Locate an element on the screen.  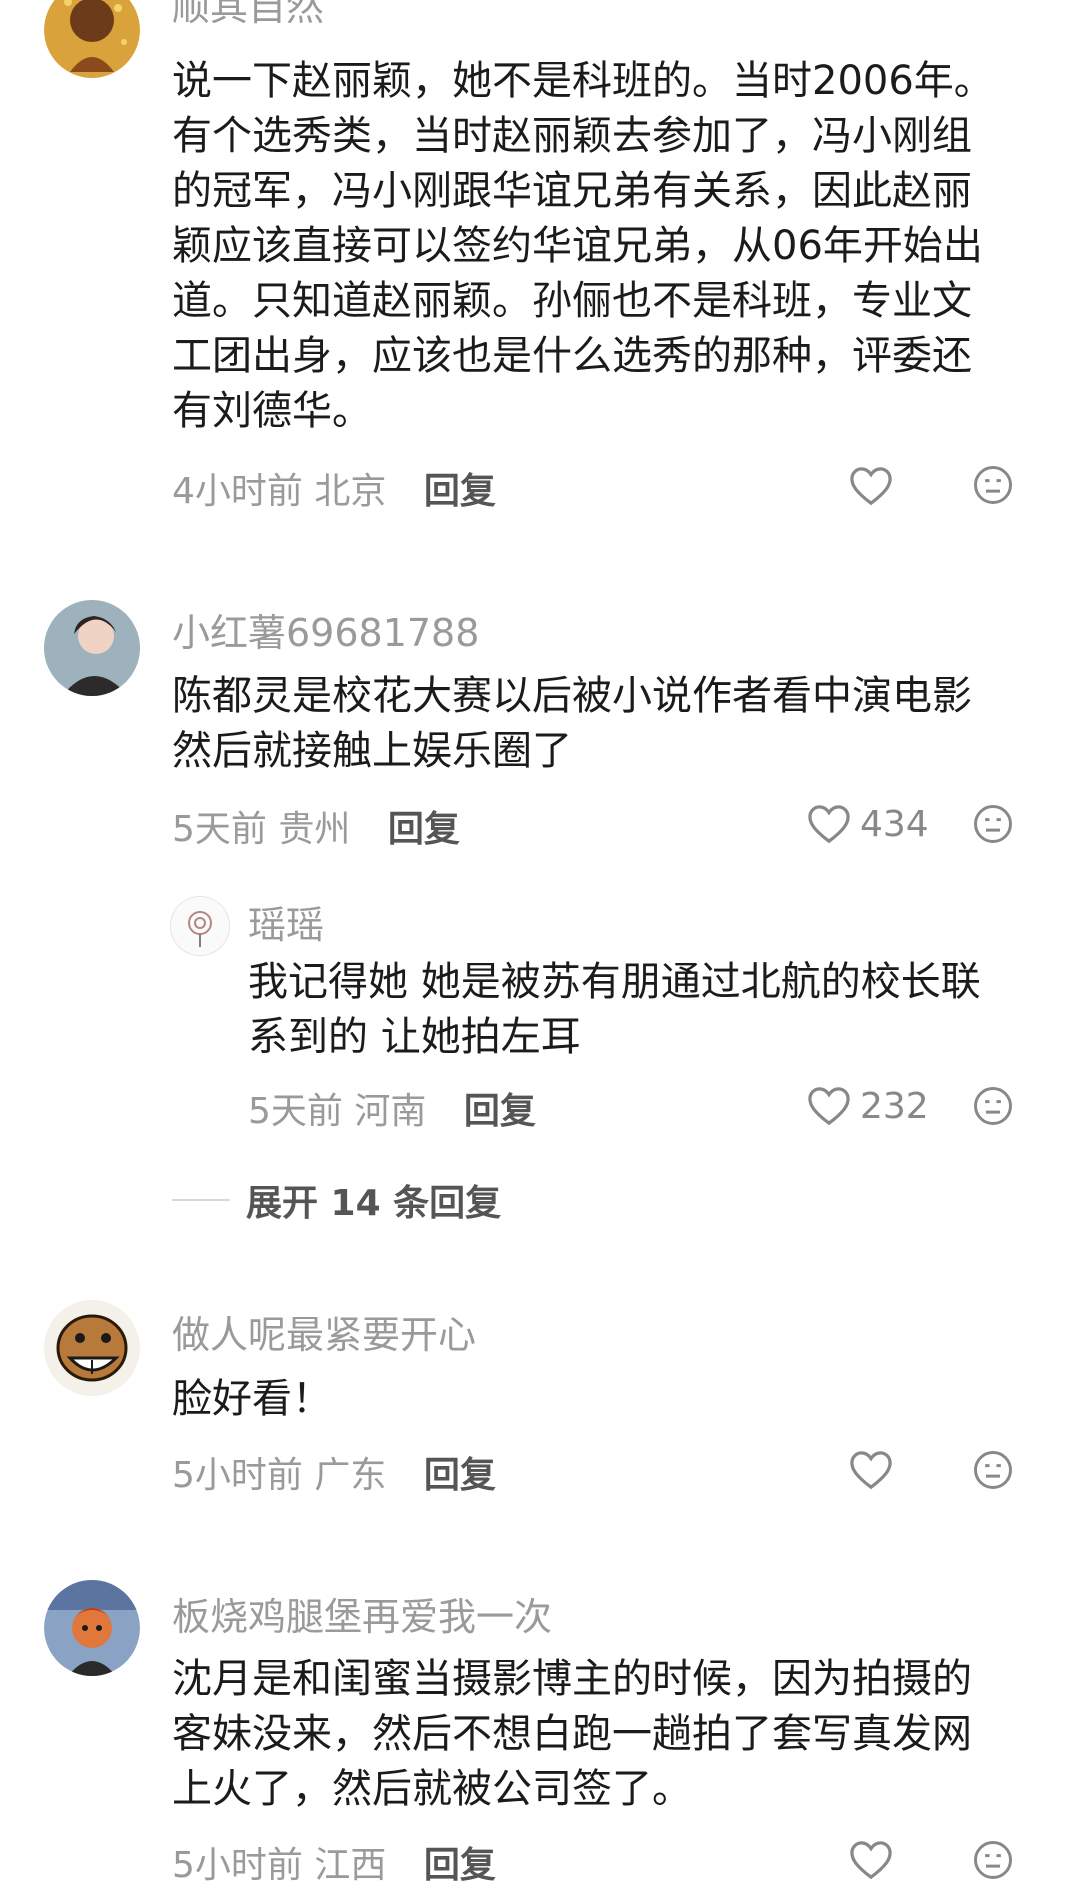
like-button: 232 is located at coordinates (867, 1106).